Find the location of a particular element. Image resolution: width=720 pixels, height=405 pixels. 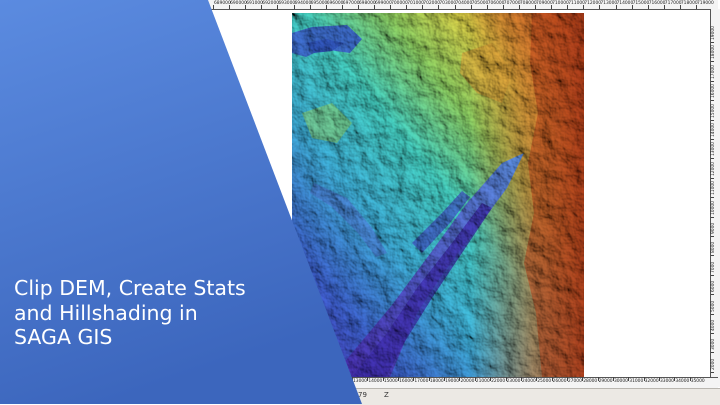

ruler-tick-label: 20000 is located at coordinates (467, 381).